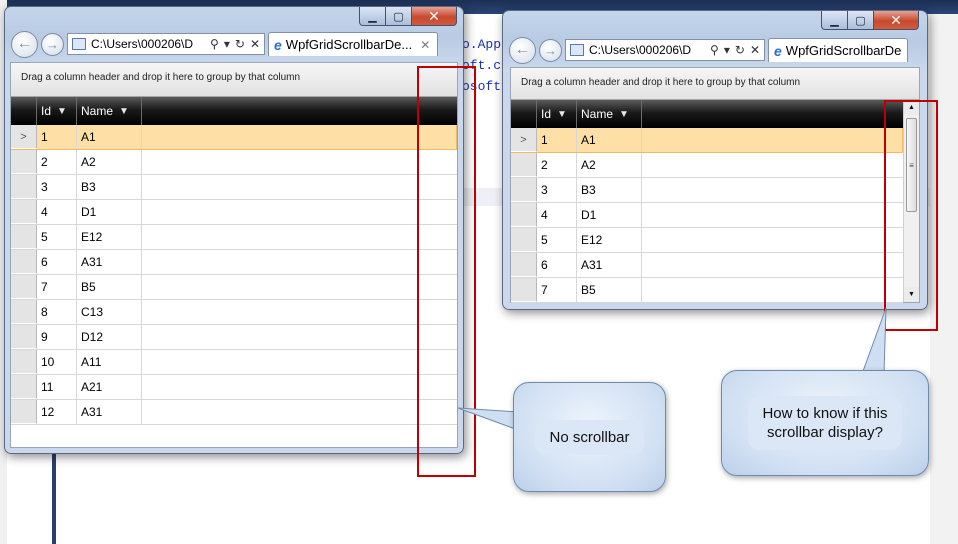 The image size is (958, 544). I want to click on table-row: 12 A31, so click(234, 412).